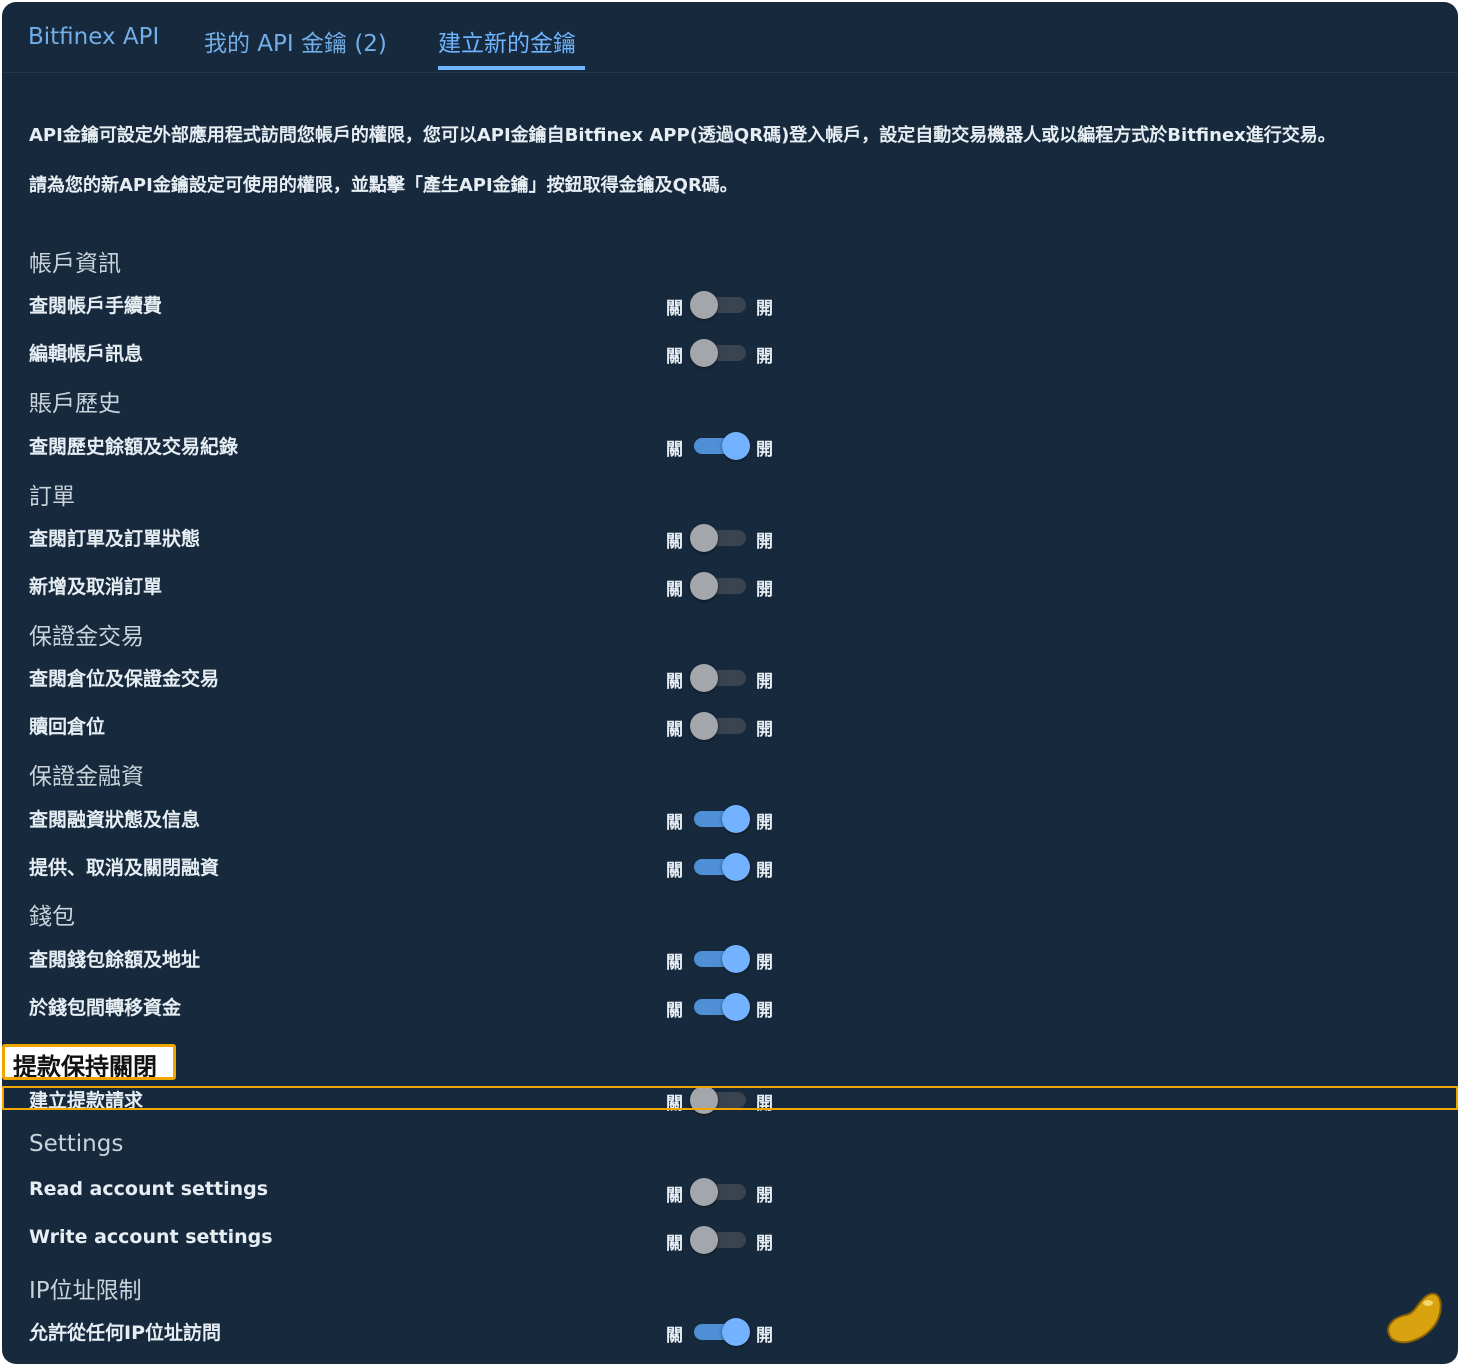 This screenshot has width=1460, height=1366. Describe the element at coordinates (76, 1144) in the screenshot. I see `section-title: Settings` at that location.